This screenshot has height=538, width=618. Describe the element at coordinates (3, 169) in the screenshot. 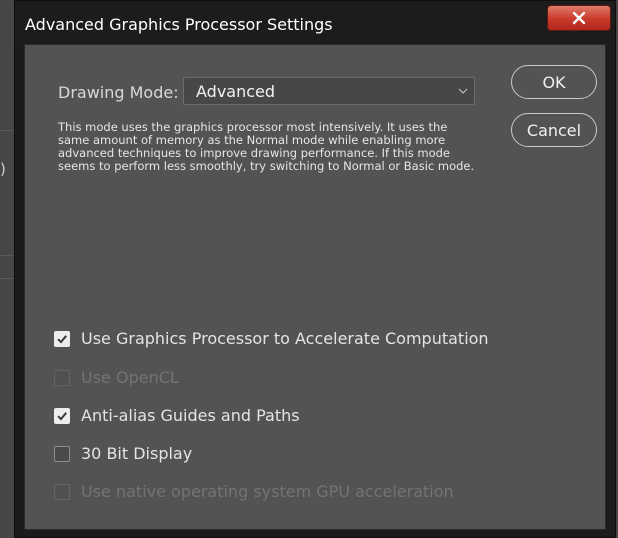

I see `background-text: )` at that location.